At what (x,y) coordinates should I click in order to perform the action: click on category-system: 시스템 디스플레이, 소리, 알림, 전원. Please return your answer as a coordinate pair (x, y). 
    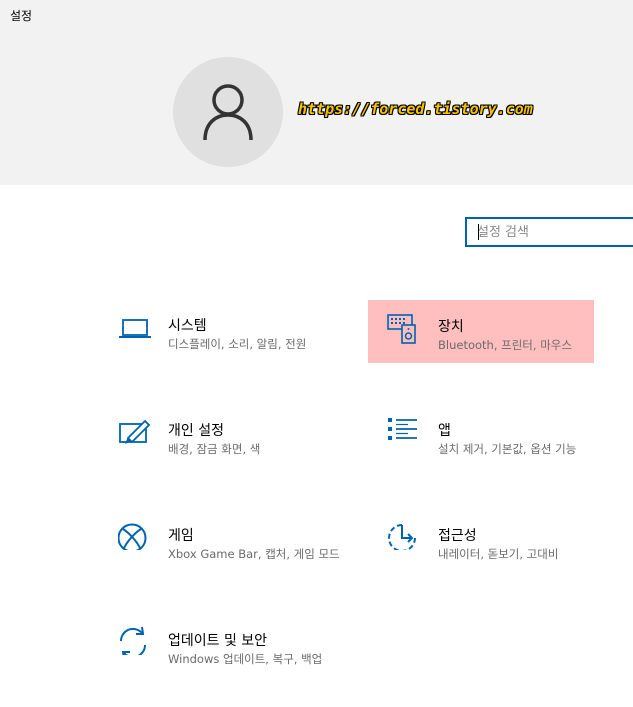
    Looking at the image, I should click on (231, 331).